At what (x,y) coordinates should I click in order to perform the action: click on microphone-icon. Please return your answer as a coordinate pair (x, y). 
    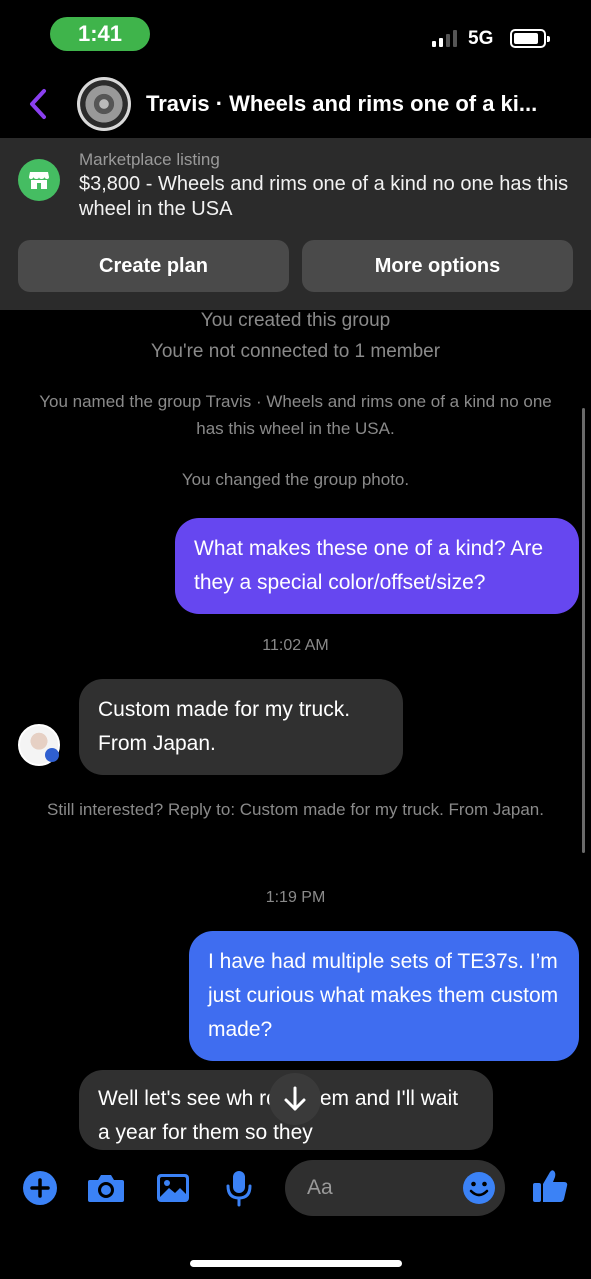
    Looking at the image, I should click on (239, 1188).